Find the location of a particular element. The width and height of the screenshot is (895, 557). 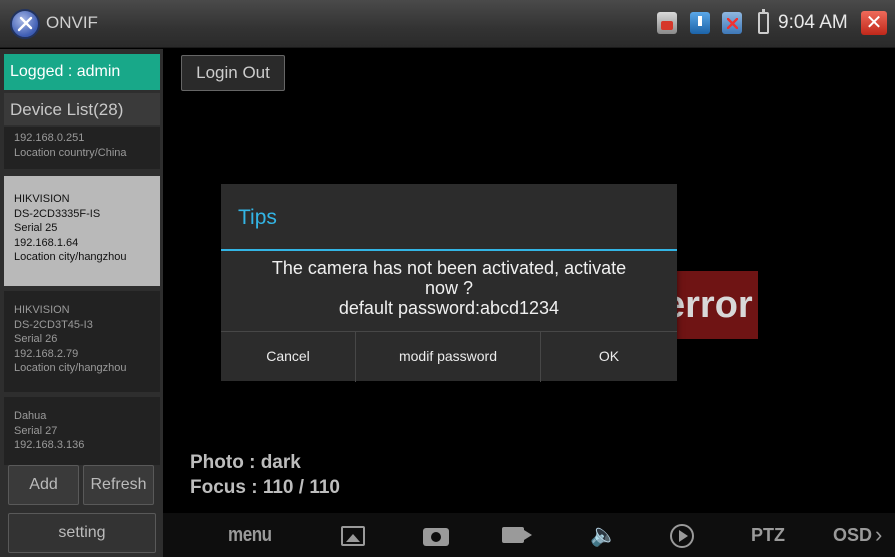

ok-button: OK is located at coordinates (609, 357).